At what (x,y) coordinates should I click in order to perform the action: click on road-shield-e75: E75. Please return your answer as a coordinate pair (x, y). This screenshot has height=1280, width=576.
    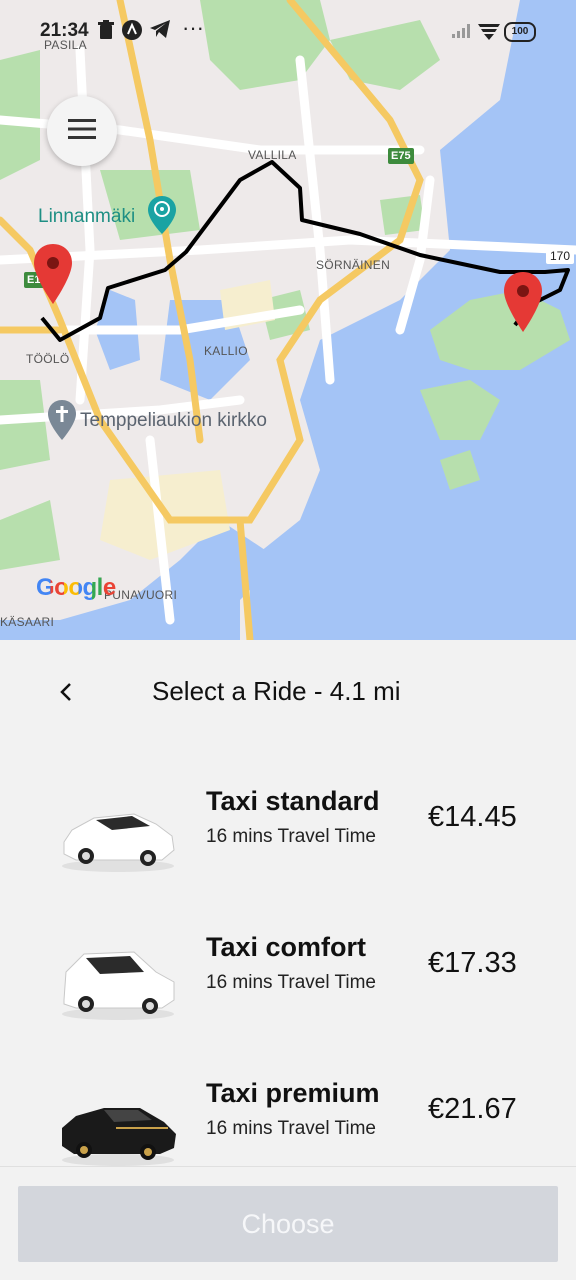
    Looking at the image, I should click on (401, 156).